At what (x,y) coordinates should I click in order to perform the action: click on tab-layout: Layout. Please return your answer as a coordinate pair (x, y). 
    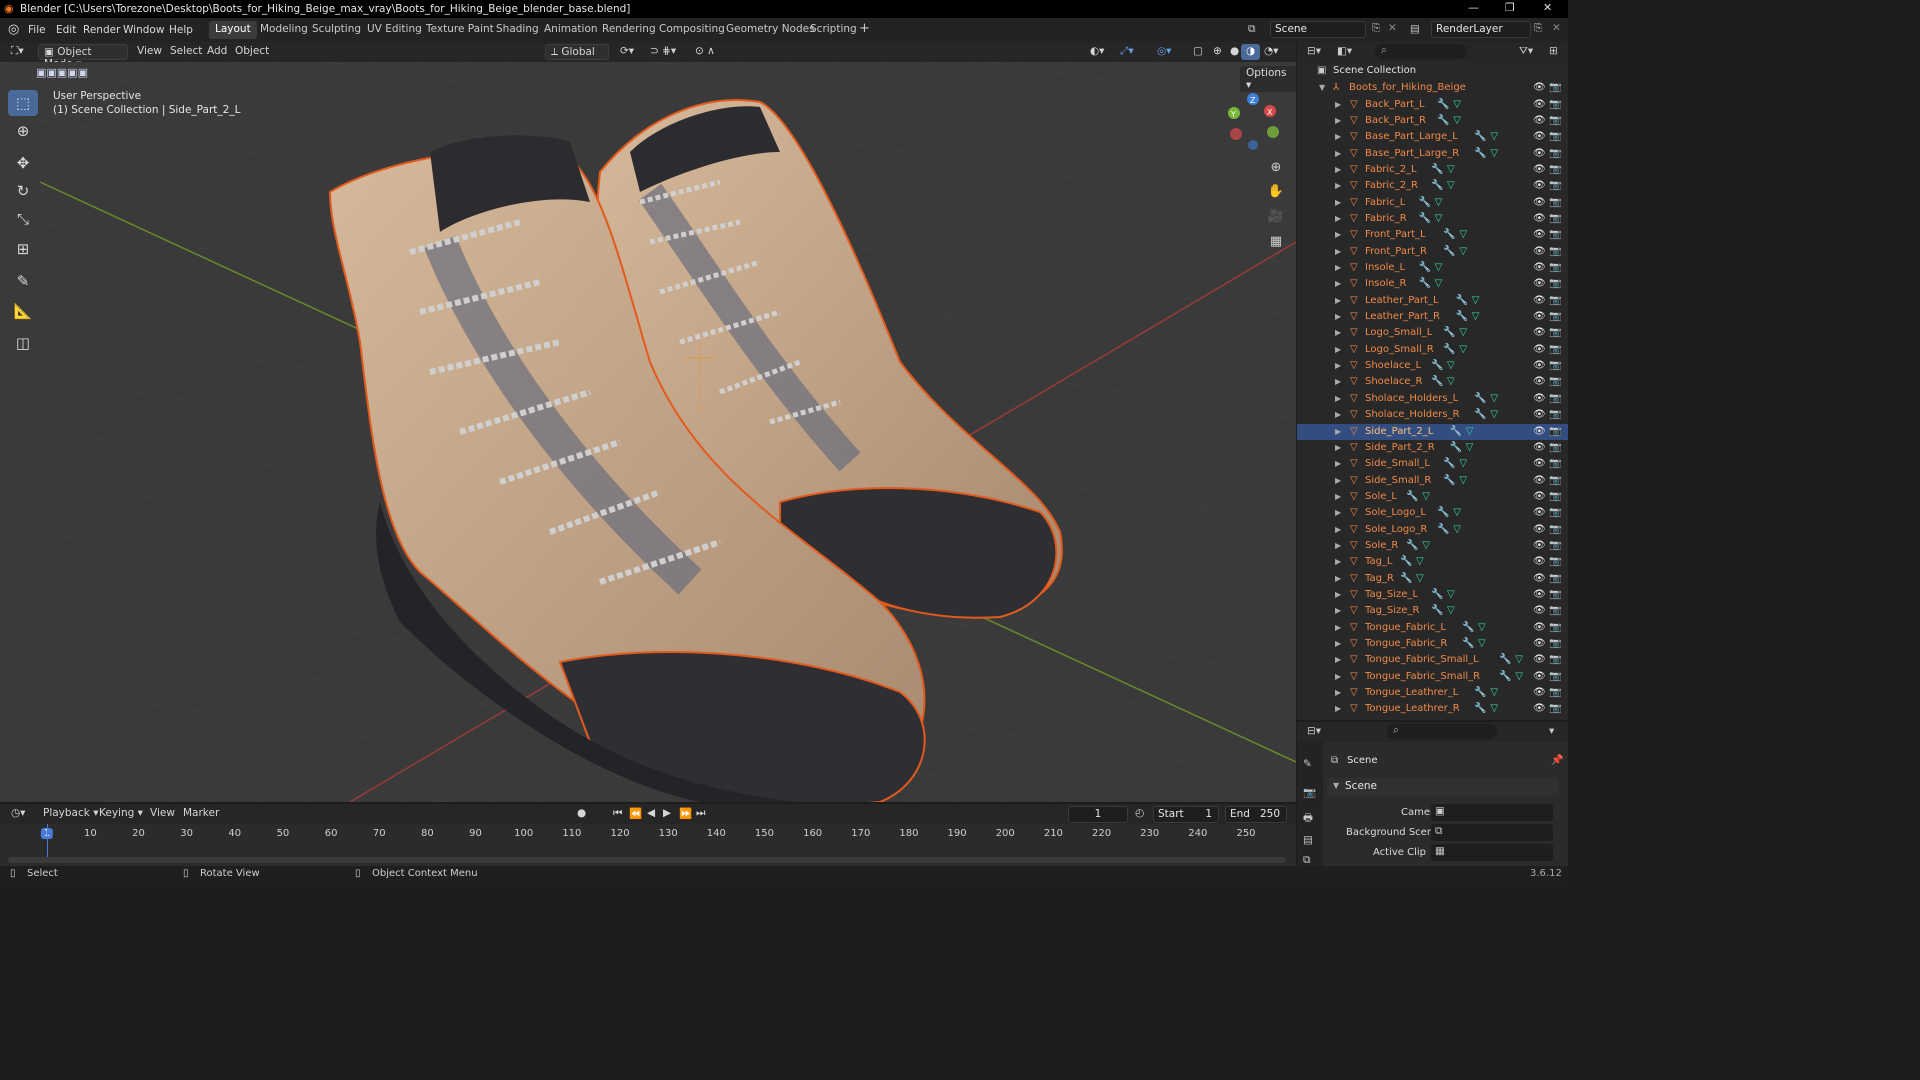
    Looking at the image, I should click on (233, 30).